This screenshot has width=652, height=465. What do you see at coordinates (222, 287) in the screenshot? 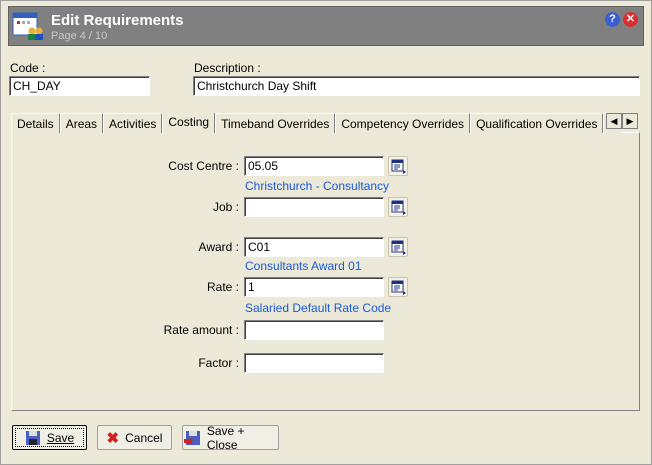
I see `rate-label: Rate :` at bounding box center [222, 287].